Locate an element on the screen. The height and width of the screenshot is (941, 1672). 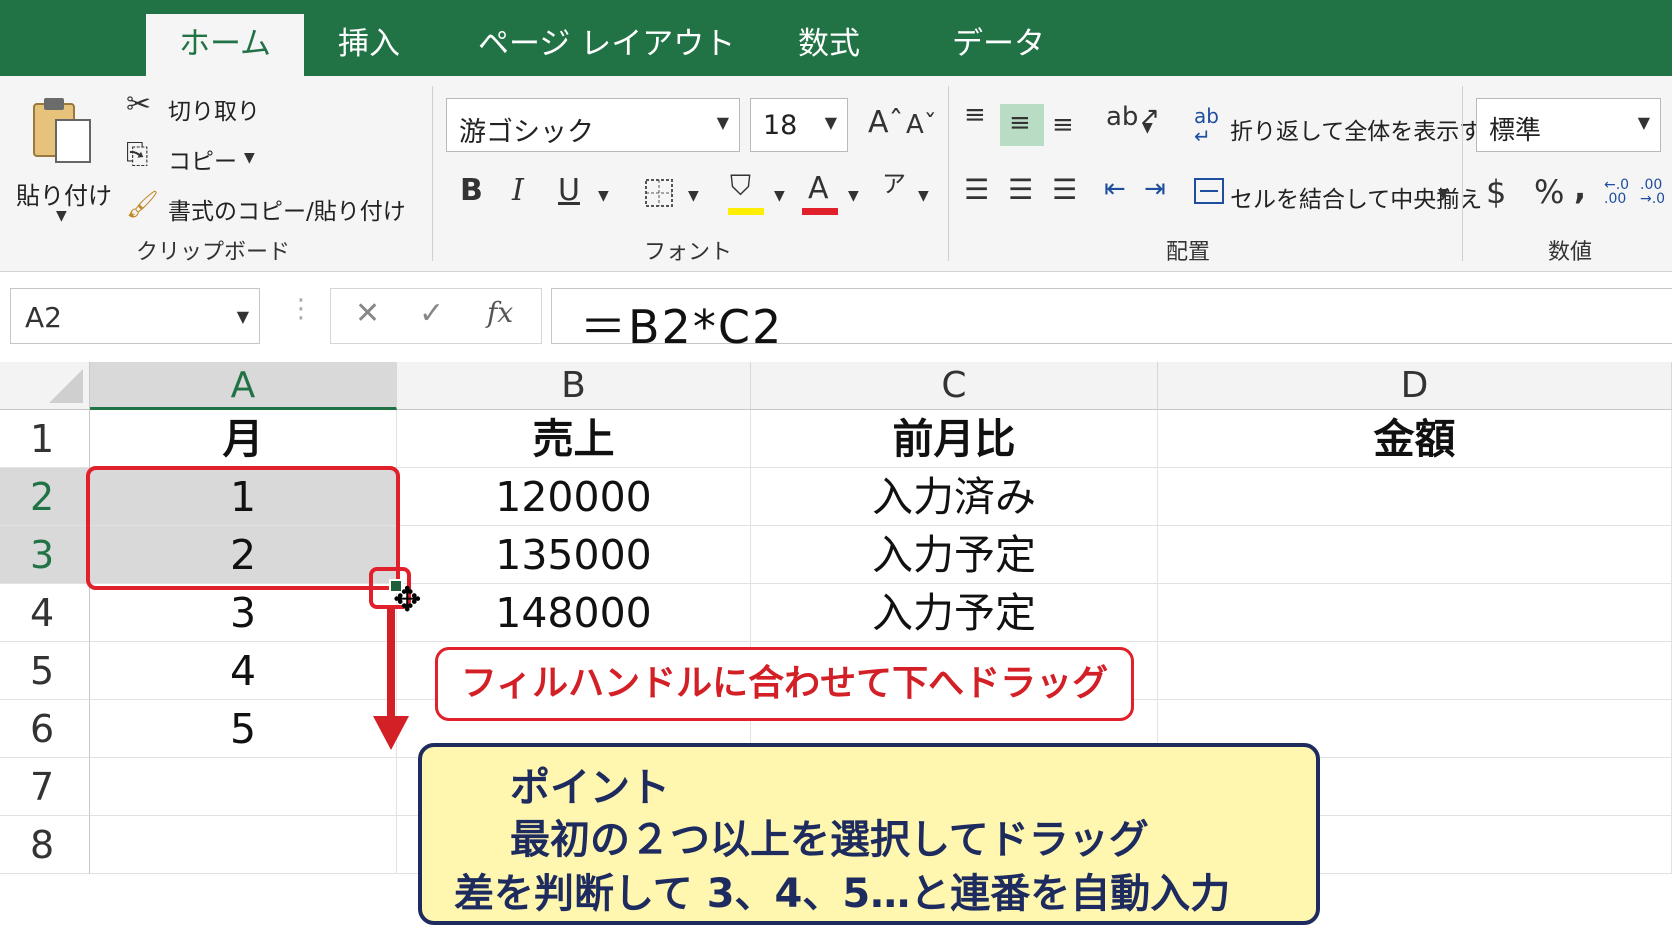
font-group-label: フォント is located at coordinates (688, 252).